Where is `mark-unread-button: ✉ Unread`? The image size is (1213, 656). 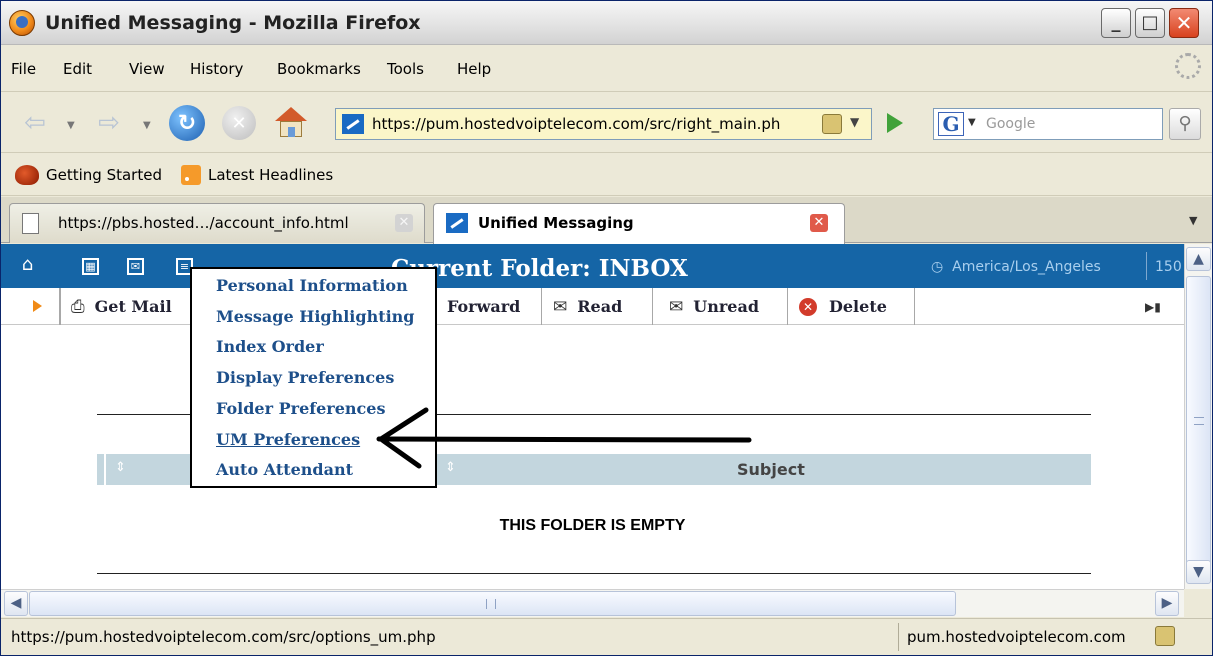
mark-unread-button: ✉ Unread is located at coordinates (728, 306).